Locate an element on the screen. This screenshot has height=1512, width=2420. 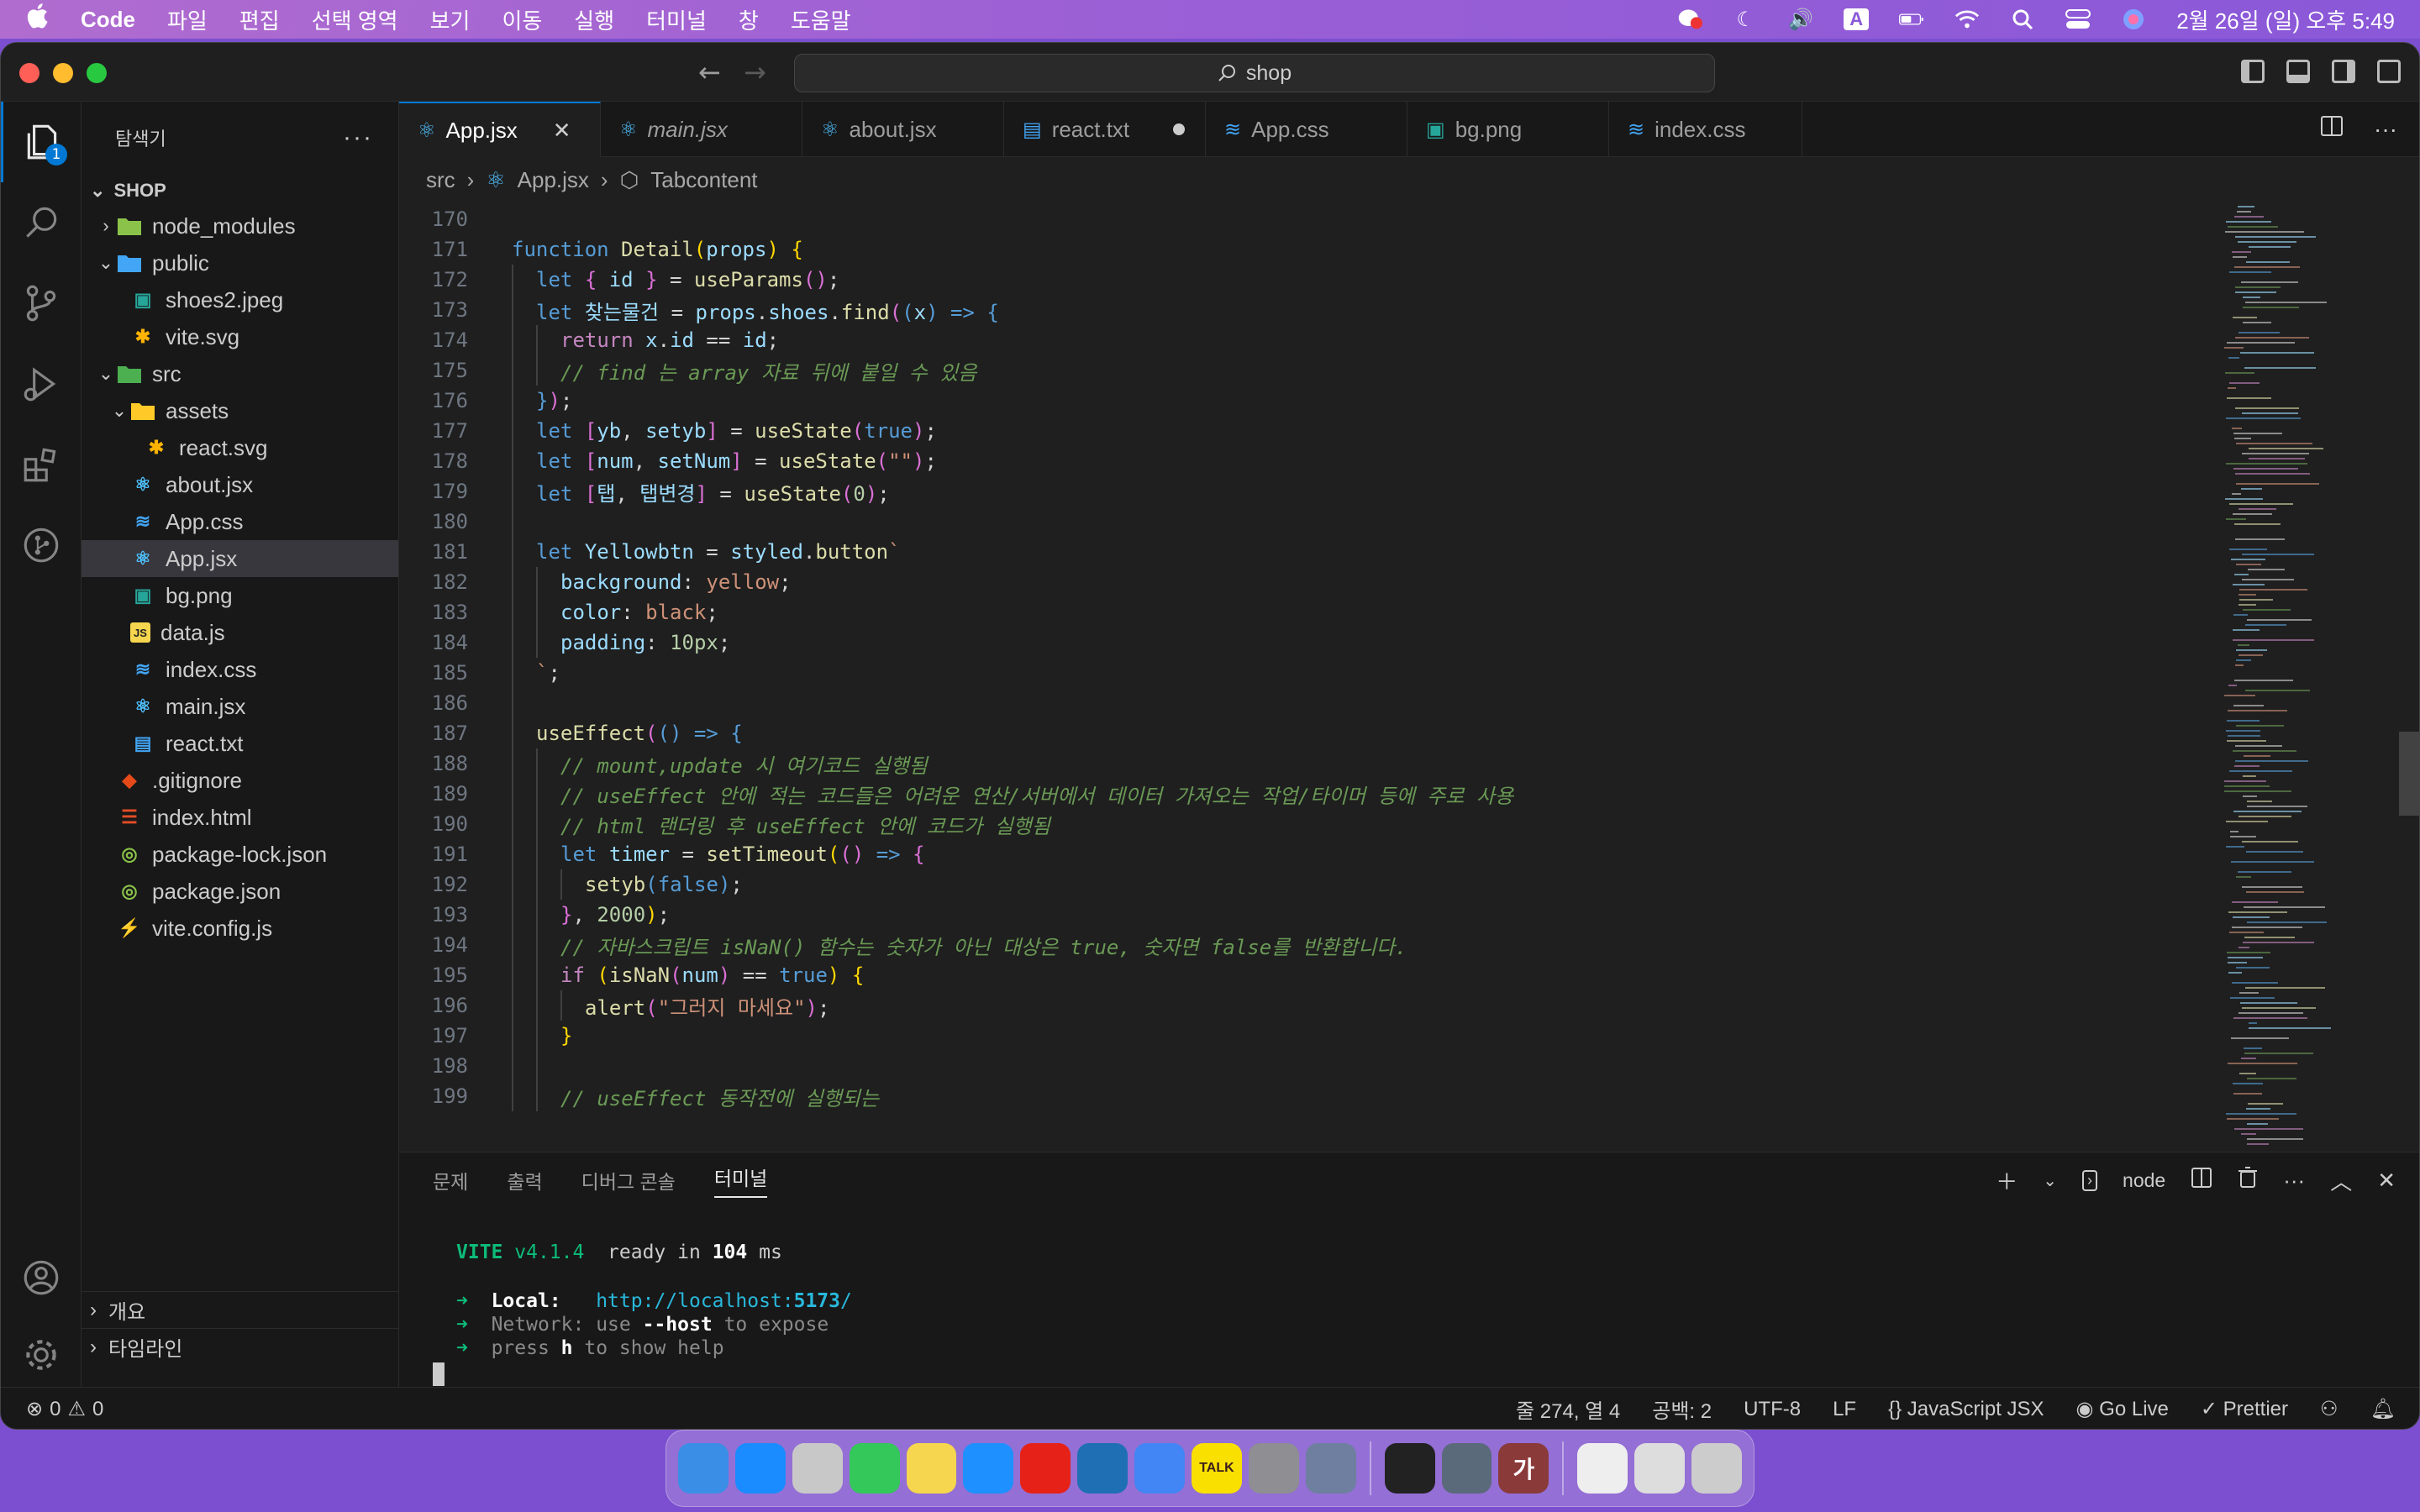
extensions-button is located at coordinates (41, 464).